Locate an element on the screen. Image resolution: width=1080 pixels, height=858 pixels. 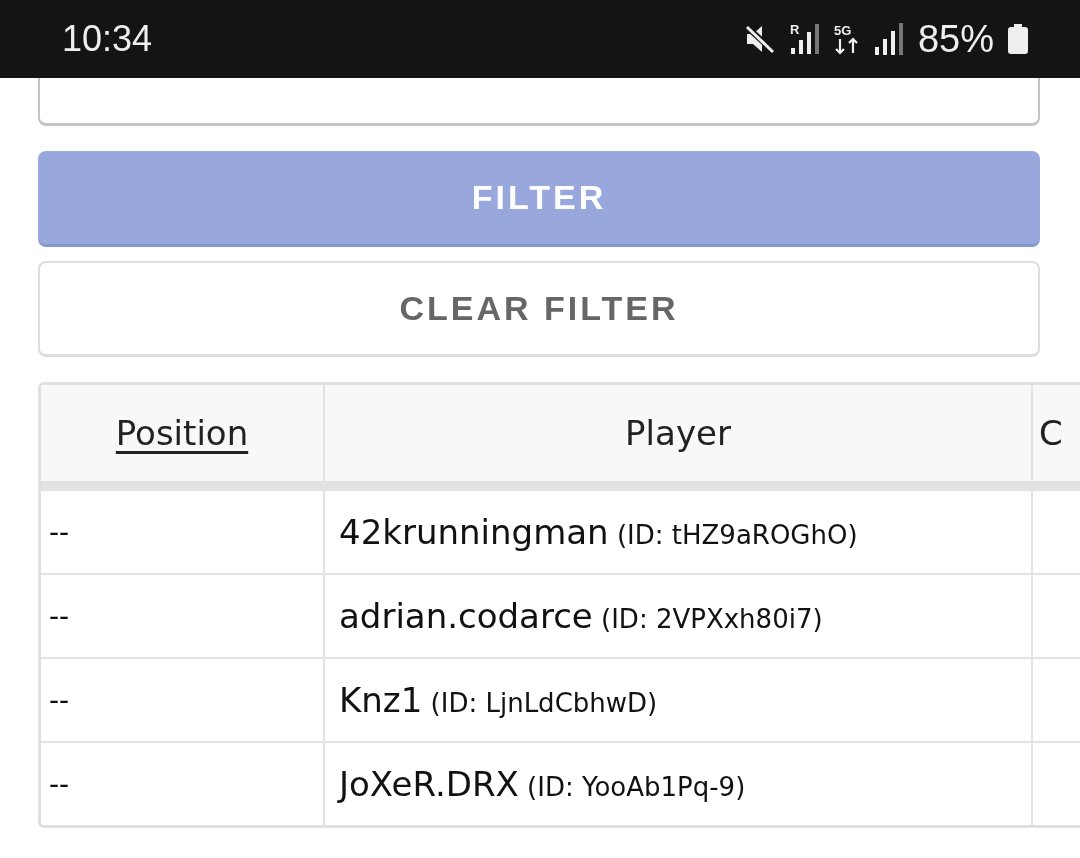
column-header: C is located at coordinates (1051, 433).